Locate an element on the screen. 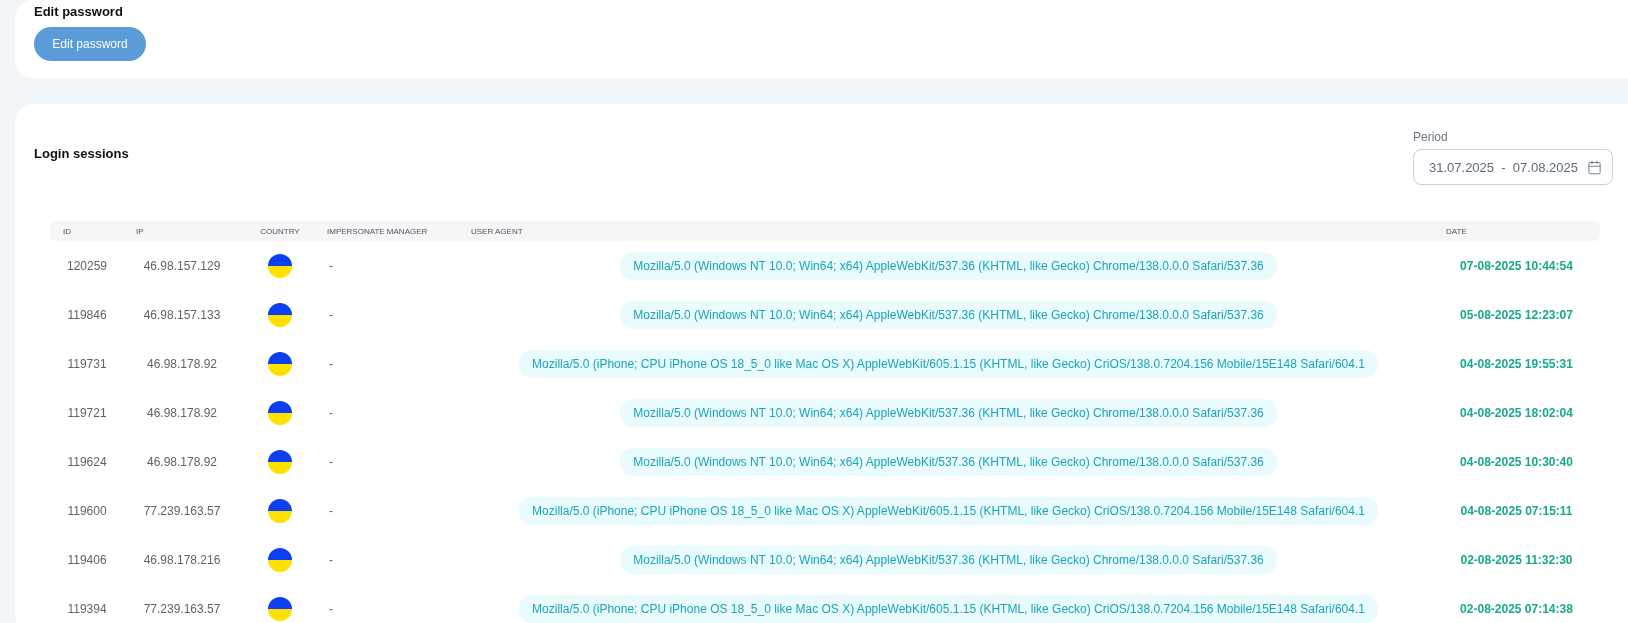 The height and width of the screenshot is (623, 1628). column-header: IP is located at coordinates (140, 231).